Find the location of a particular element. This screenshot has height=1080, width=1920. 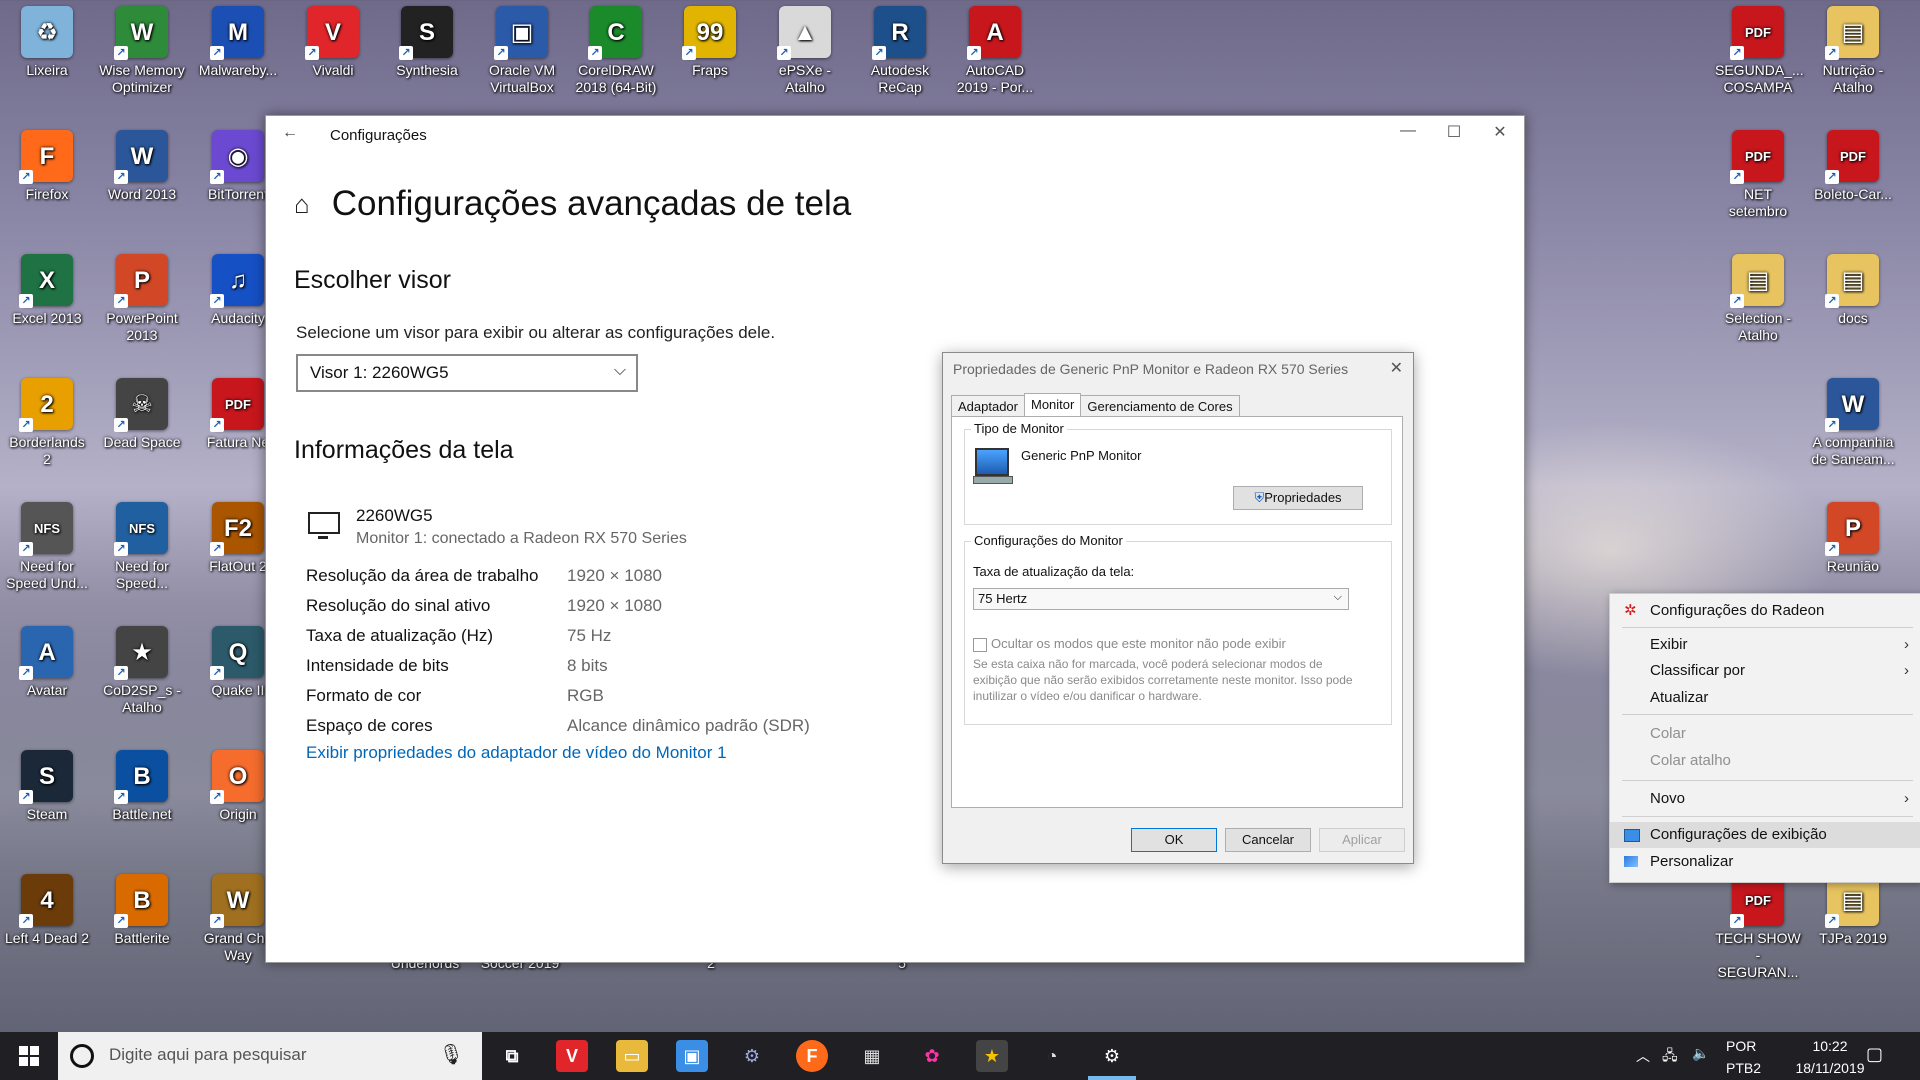

minimize-button: — is located at coordinates (1408, 135).